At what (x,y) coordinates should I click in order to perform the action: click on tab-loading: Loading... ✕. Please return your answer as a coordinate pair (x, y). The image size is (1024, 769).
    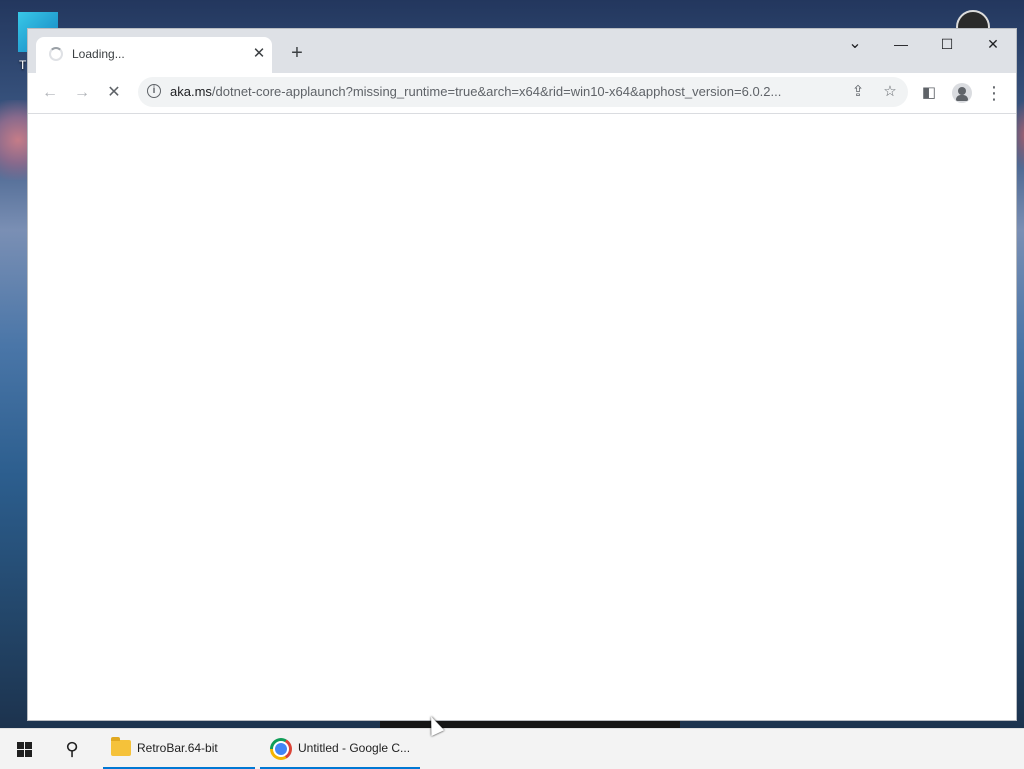
    Looking at the image, I should click on (154, 55).